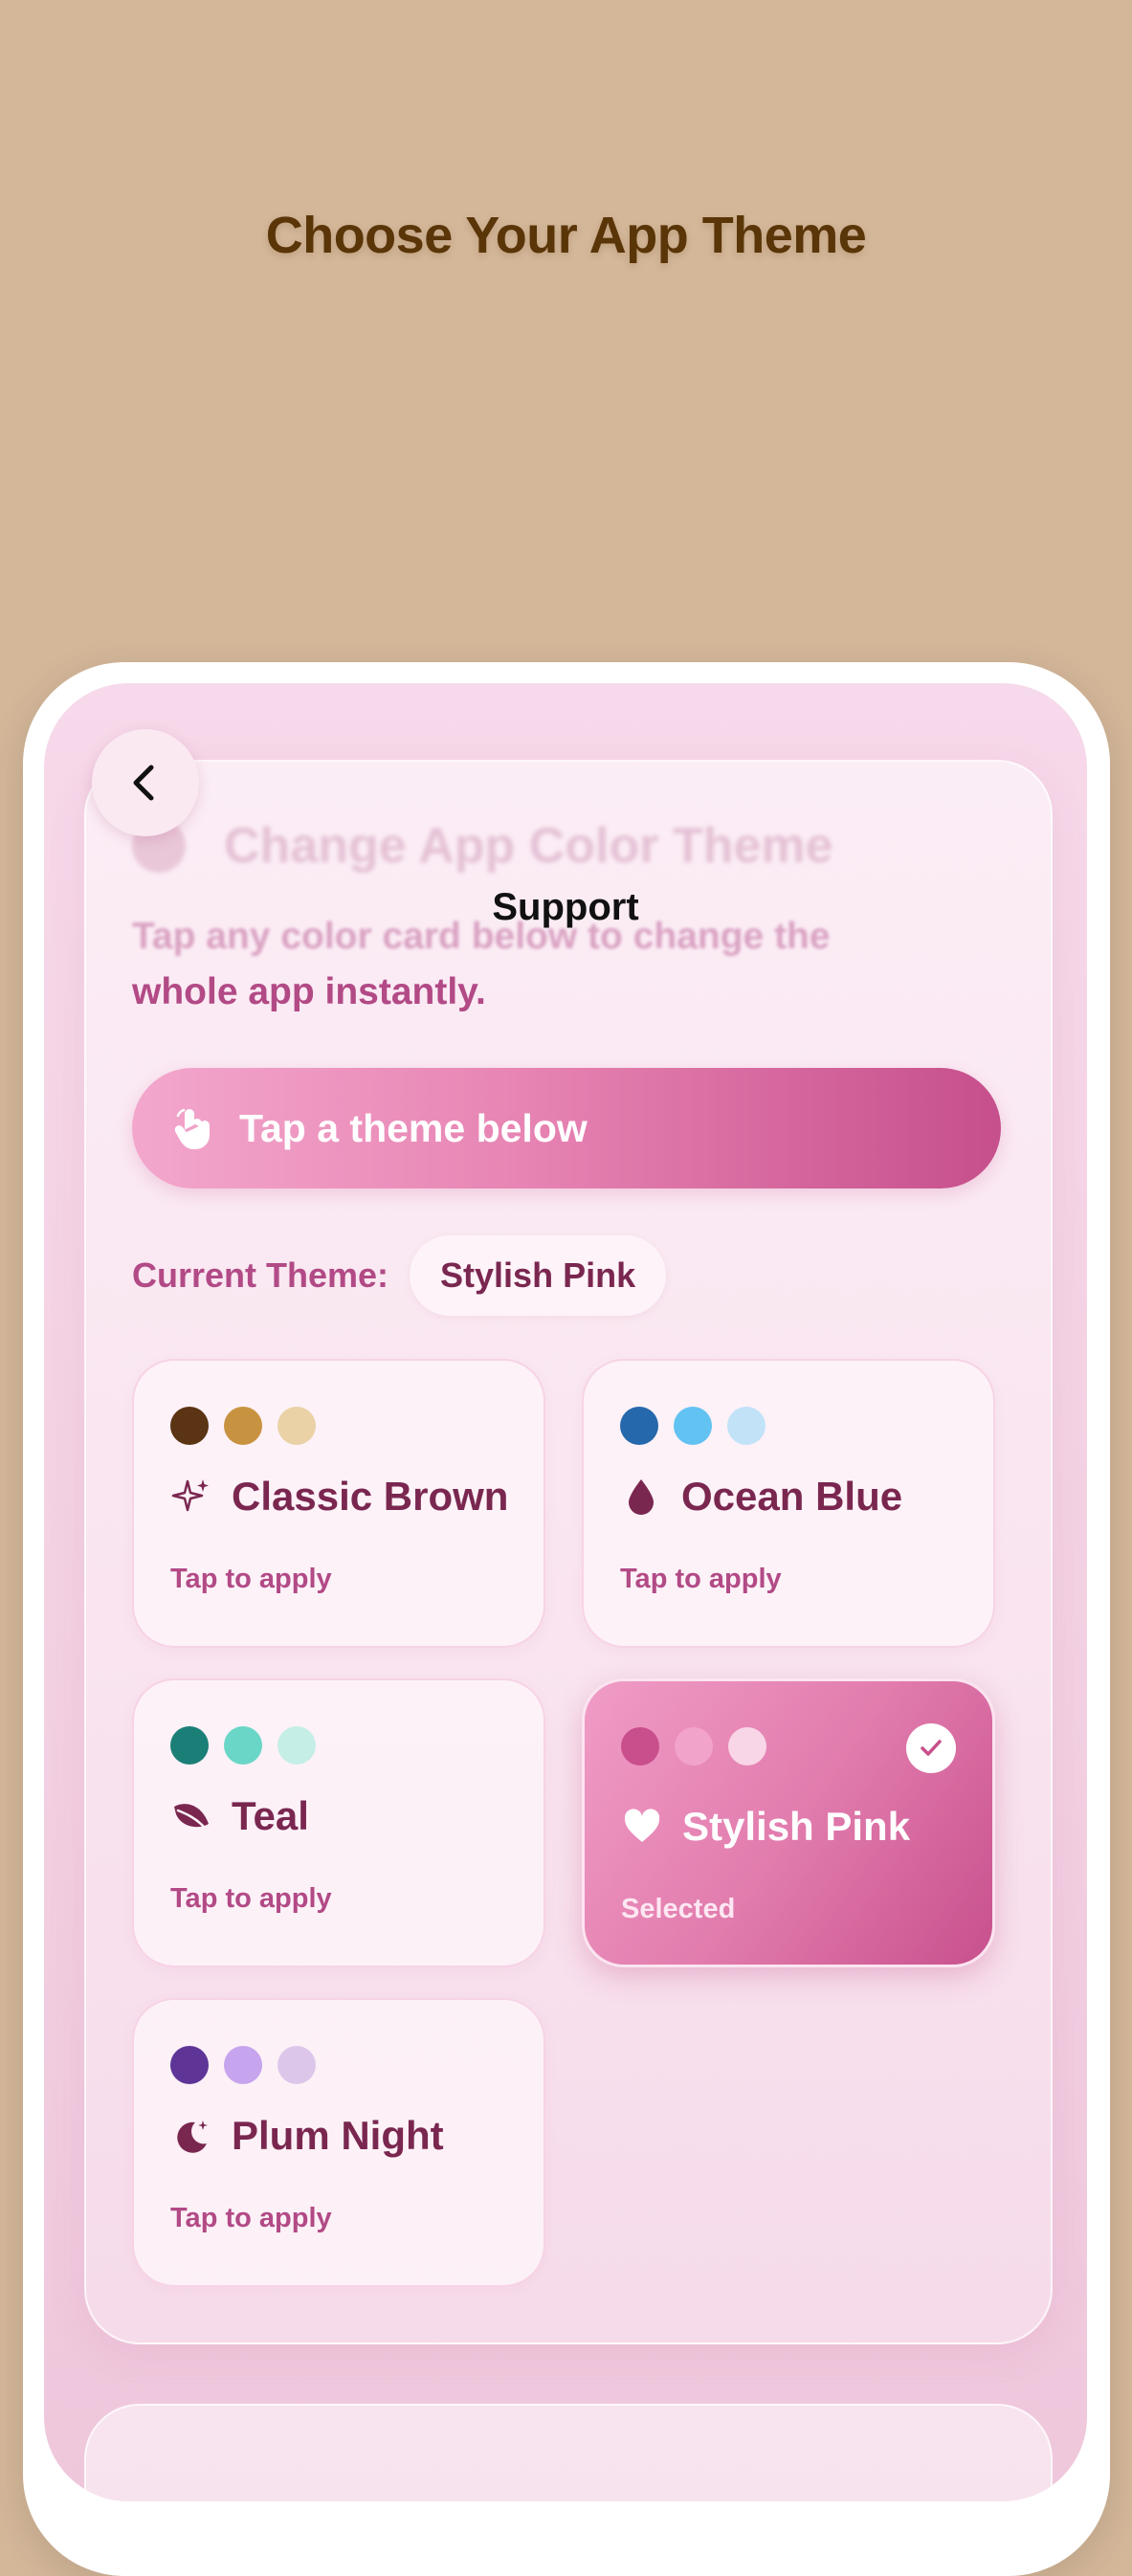 The width and height of the screenshot is (1132, 2576). What do you see at coordinates (538, 1275) in the screenshot?
I see `current-theme-pill: Stylish Pink` at bounding box center [538, 1275].